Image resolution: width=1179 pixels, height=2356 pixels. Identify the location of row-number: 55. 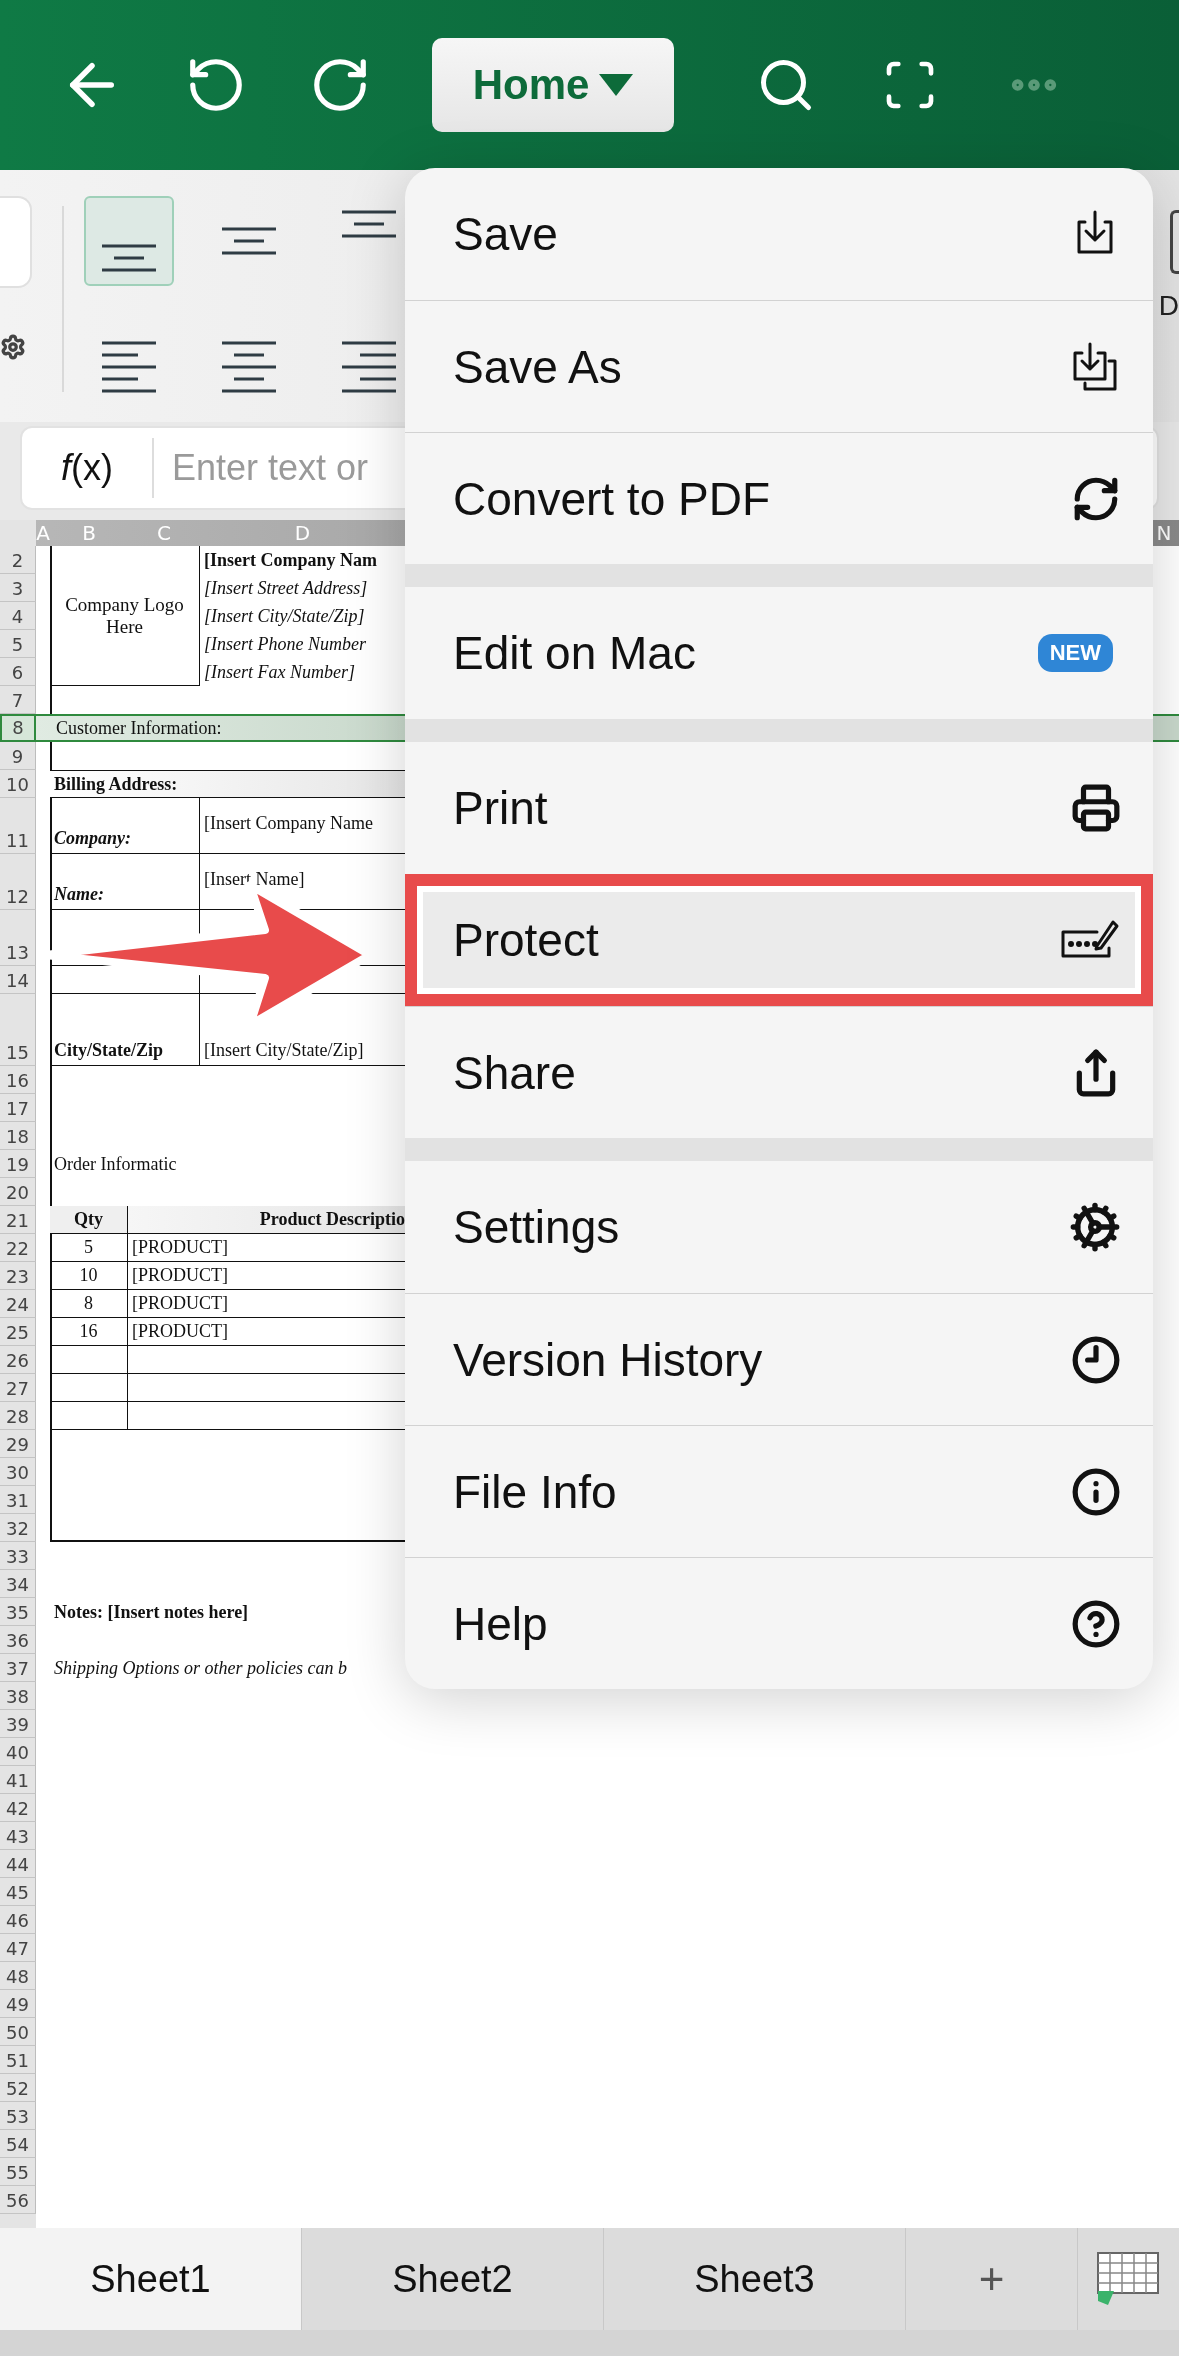
(18, 2172).